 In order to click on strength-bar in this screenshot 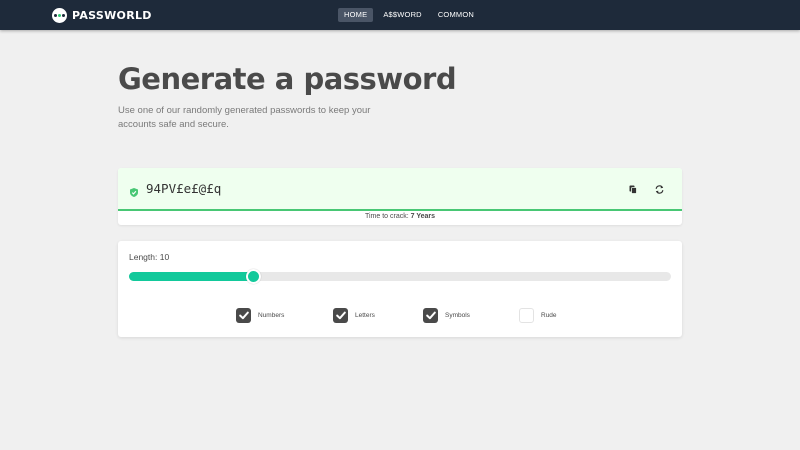, I will do `click(400, 210)`.